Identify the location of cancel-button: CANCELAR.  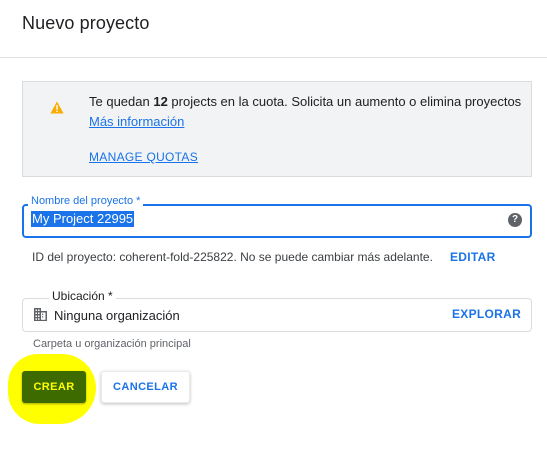
(145, 387).